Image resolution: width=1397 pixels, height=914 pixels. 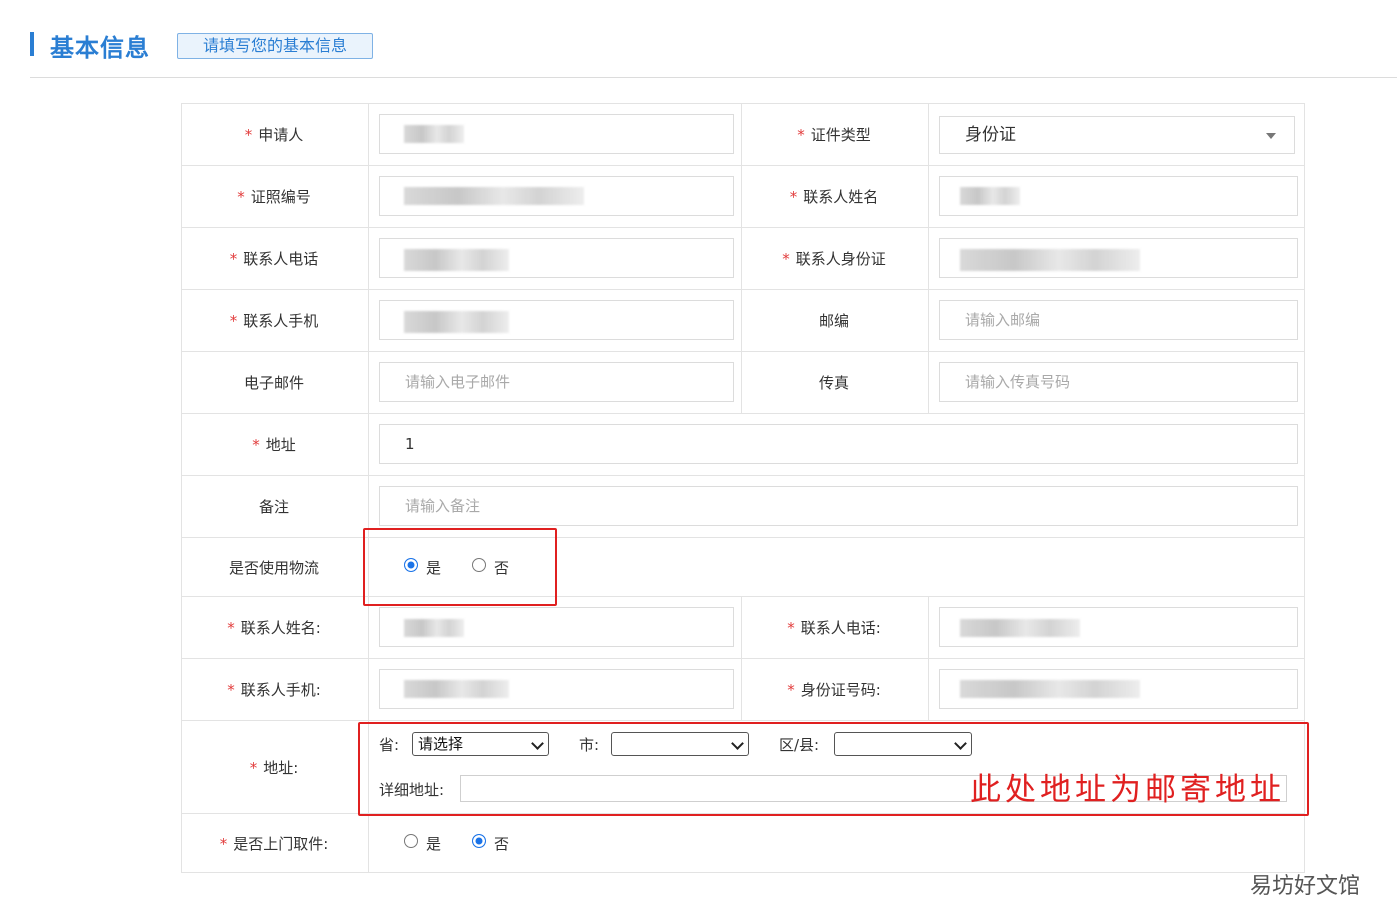 I want to click on license-no-label: * 证照编号, so click(x=274, y=196).